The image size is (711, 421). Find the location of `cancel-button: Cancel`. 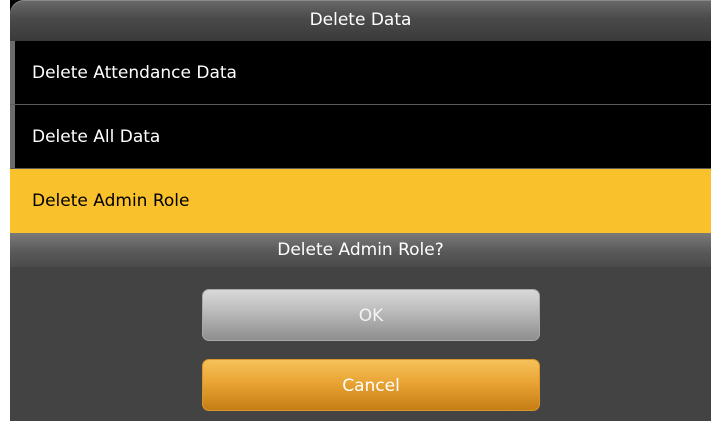

cancel-button: Cancel is located at coordinates (371, 385).